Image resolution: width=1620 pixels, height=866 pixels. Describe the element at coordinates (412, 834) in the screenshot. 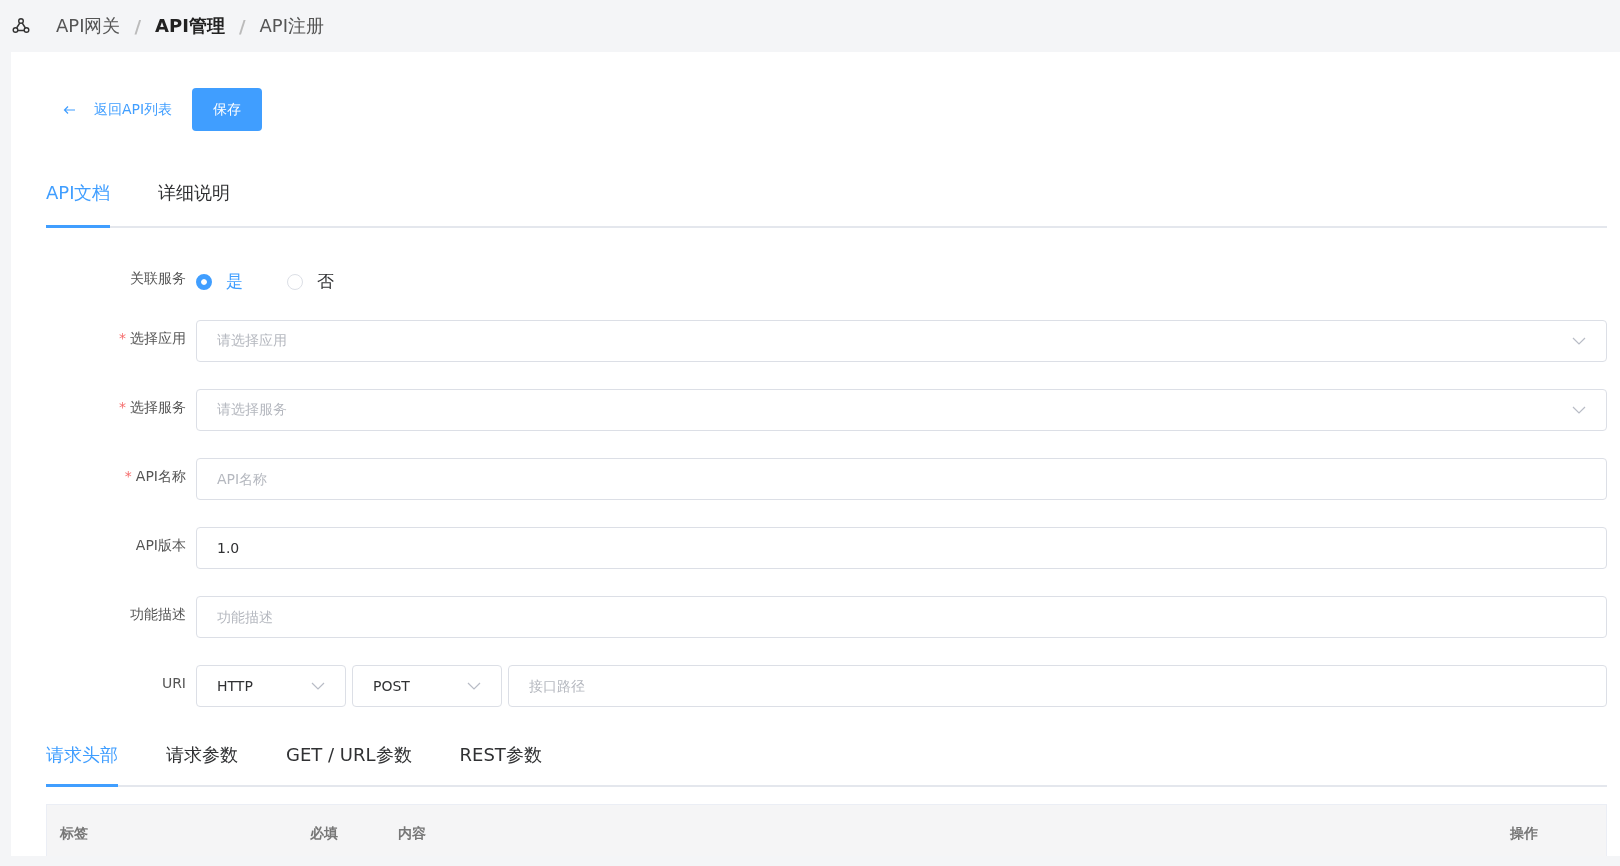

I see `column-header: 内容` at that location.